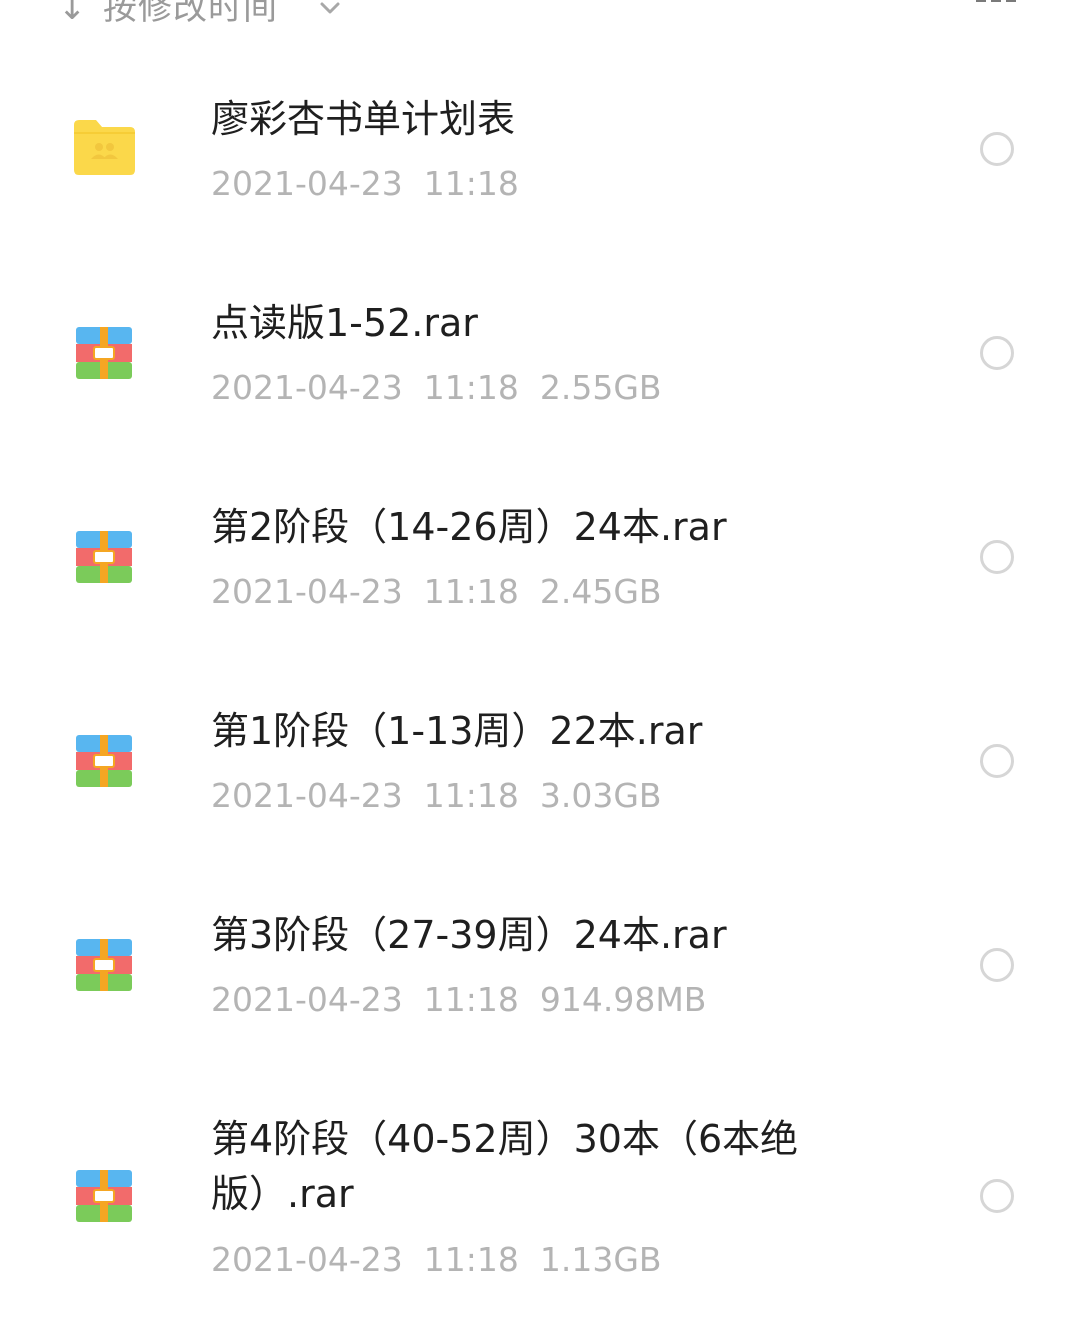 The height and width of the screenshot is (1328, 1073). I want to click on file-size: 914.98MB, so click(623, 999).